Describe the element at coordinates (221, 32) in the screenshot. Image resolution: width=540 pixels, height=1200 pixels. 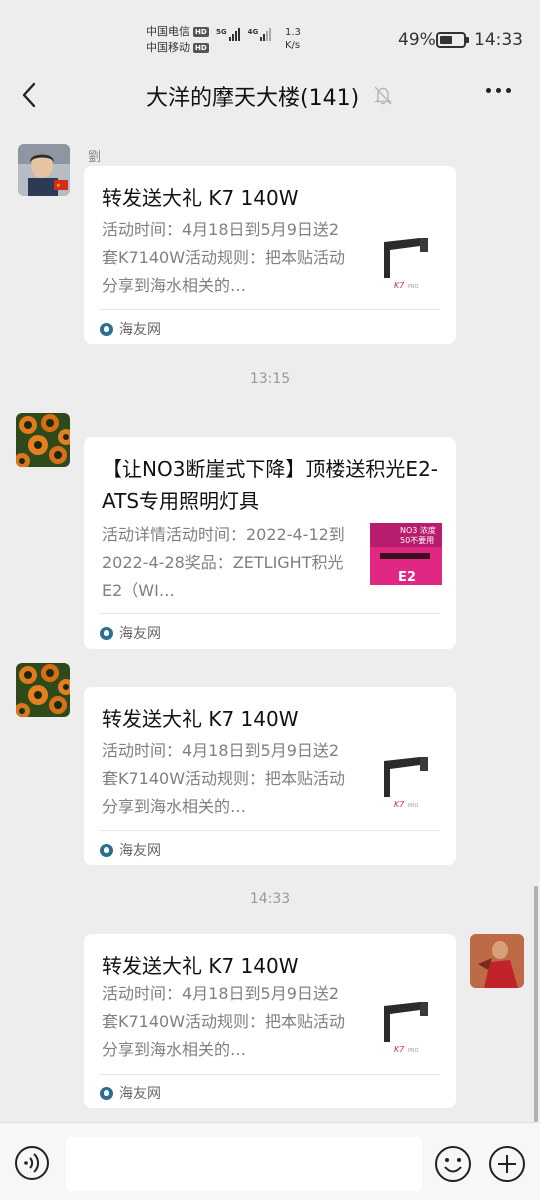
I see `net-5g-label: 5G` at that location.